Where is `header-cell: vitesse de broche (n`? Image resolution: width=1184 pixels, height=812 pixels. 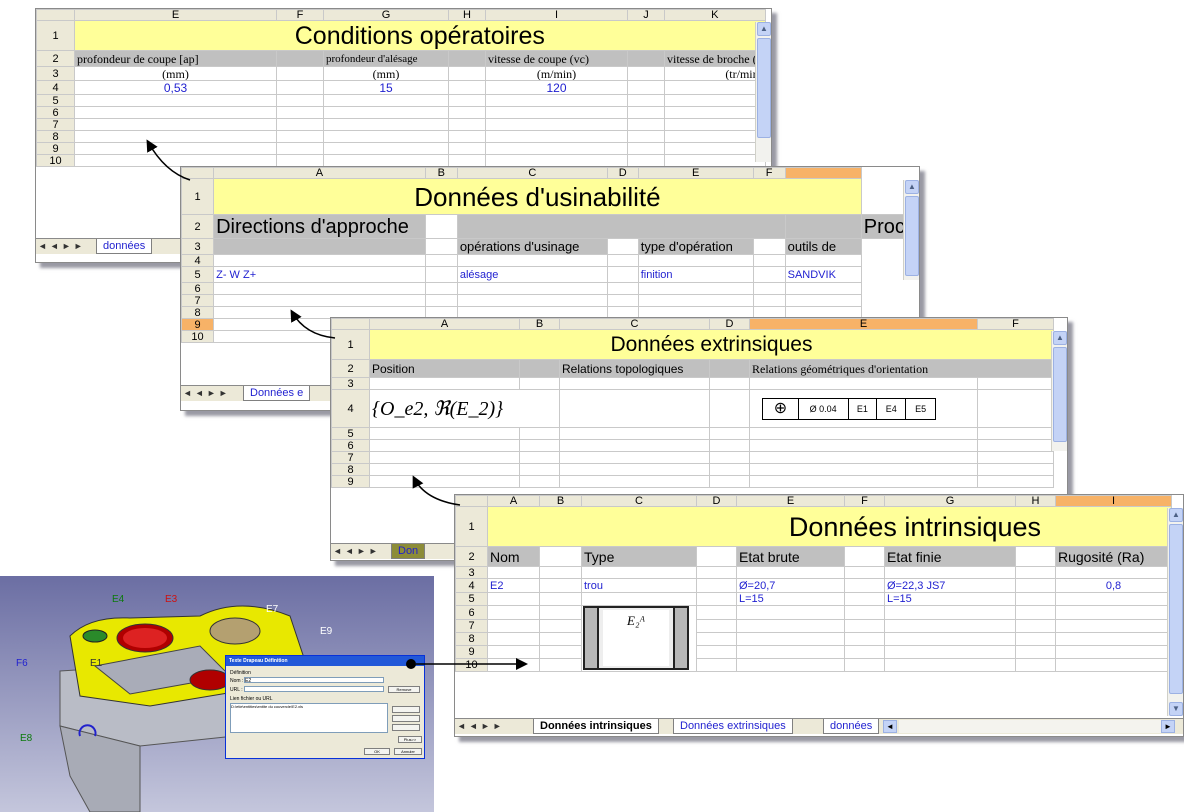
header-cell: vitesse de broche (n is located at coordinates (715, 58).